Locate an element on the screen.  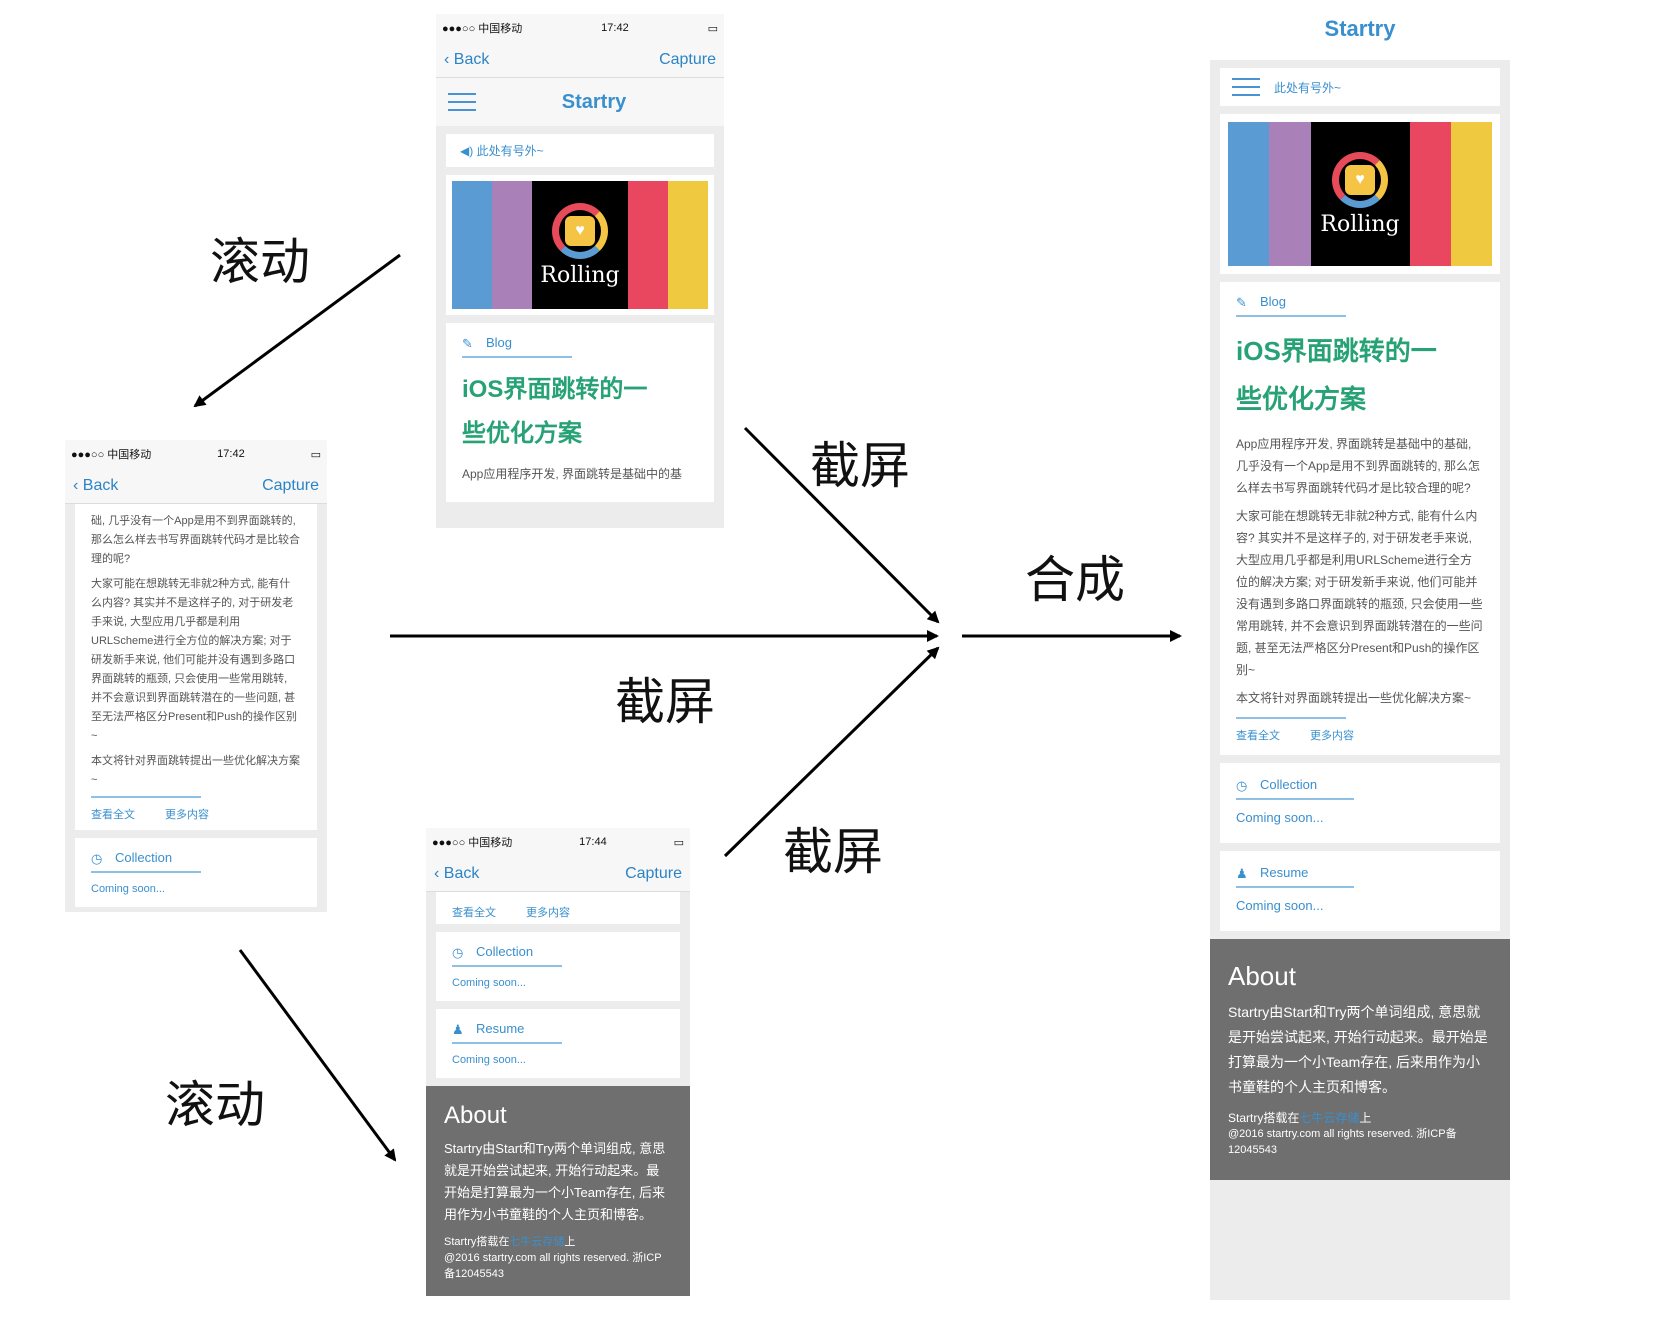
blog-excerpt: App应用程序开发, 界面跳转是基础中的基 is located at coordinates (572, 474).